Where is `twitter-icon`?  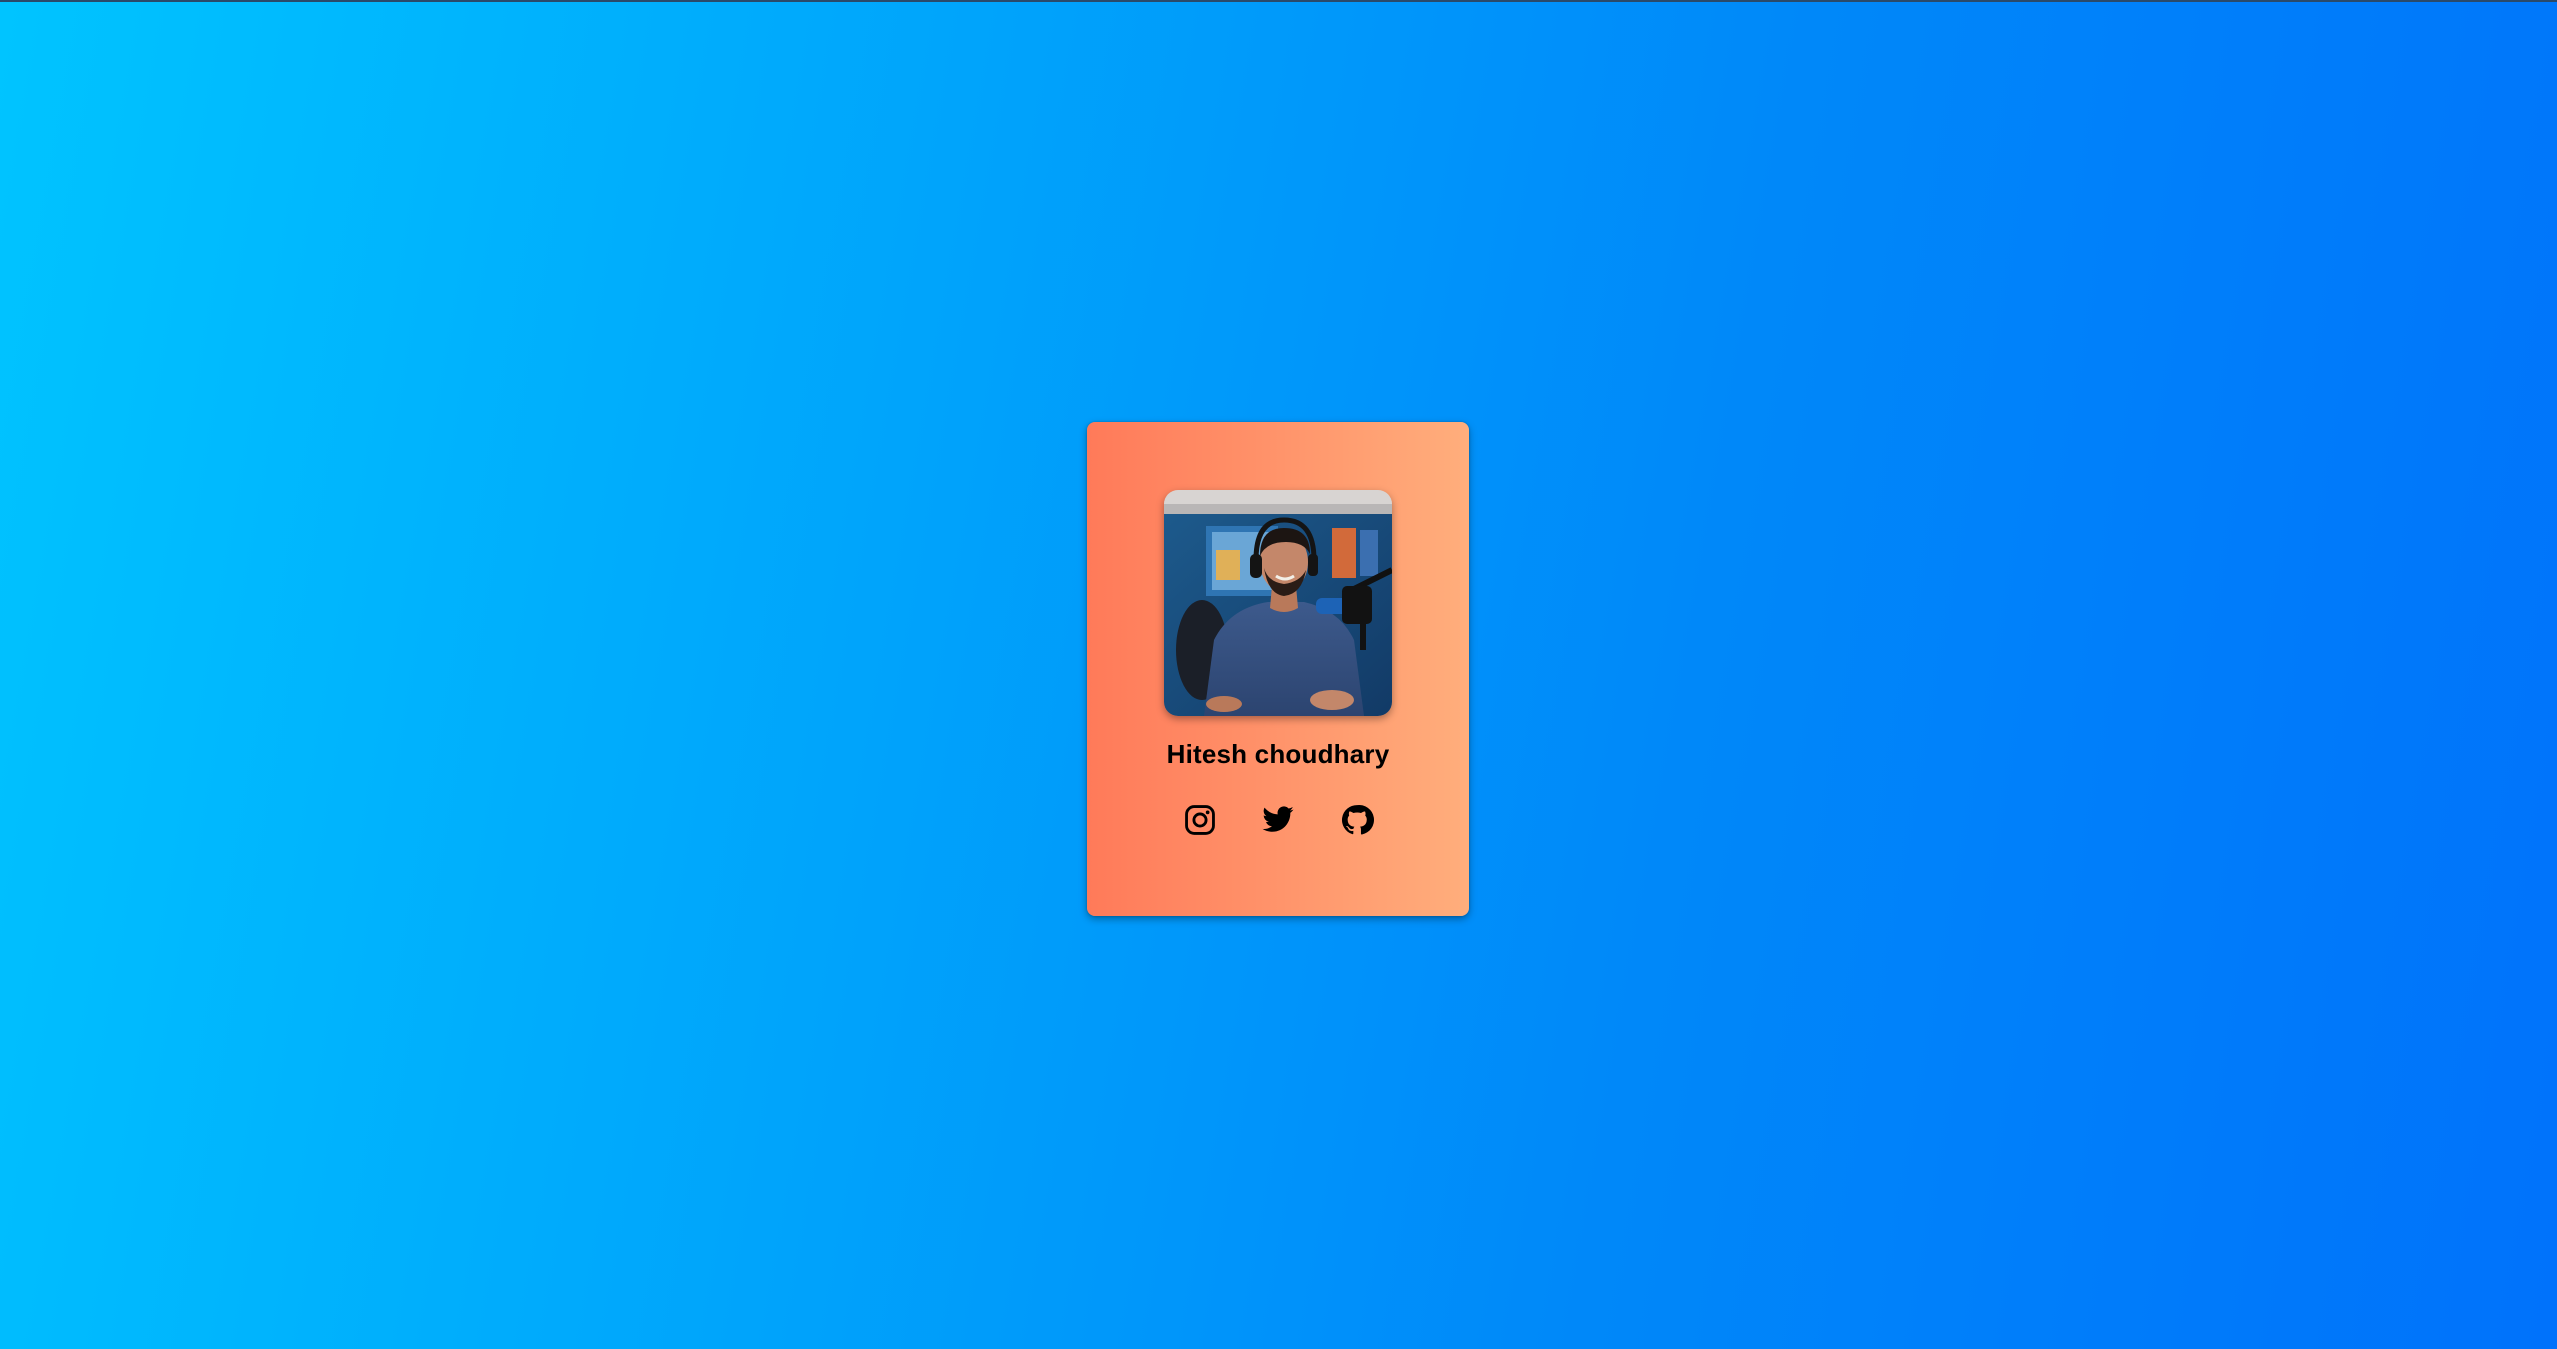 twitter-icon is located at coordinates (1278, 820).